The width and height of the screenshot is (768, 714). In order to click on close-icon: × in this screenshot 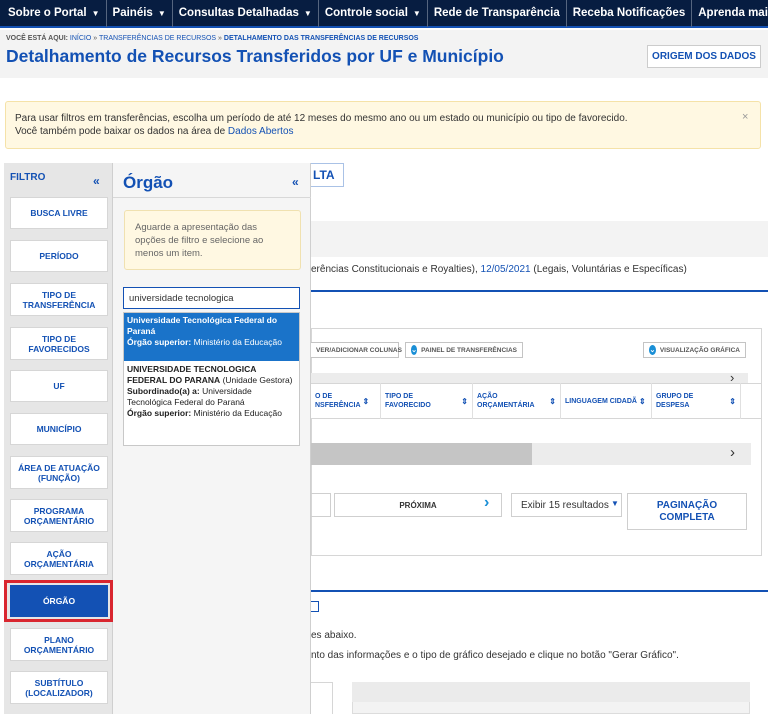, I will do `click(745, 117)`.